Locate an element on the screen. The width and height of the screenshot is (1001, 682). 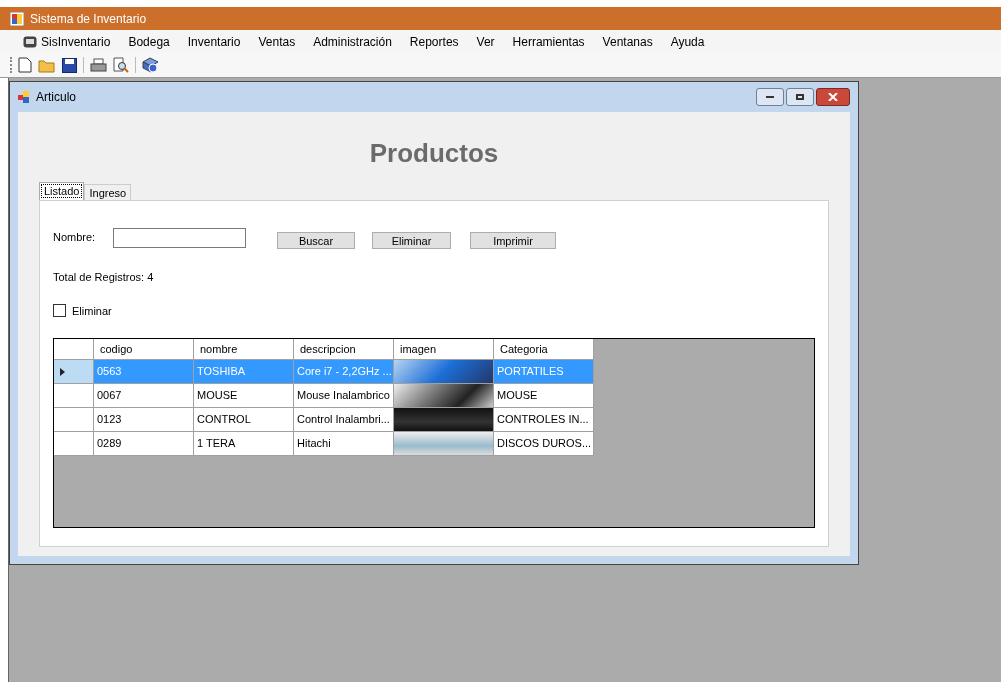
minimize-button is located at coordinates (770, 97).